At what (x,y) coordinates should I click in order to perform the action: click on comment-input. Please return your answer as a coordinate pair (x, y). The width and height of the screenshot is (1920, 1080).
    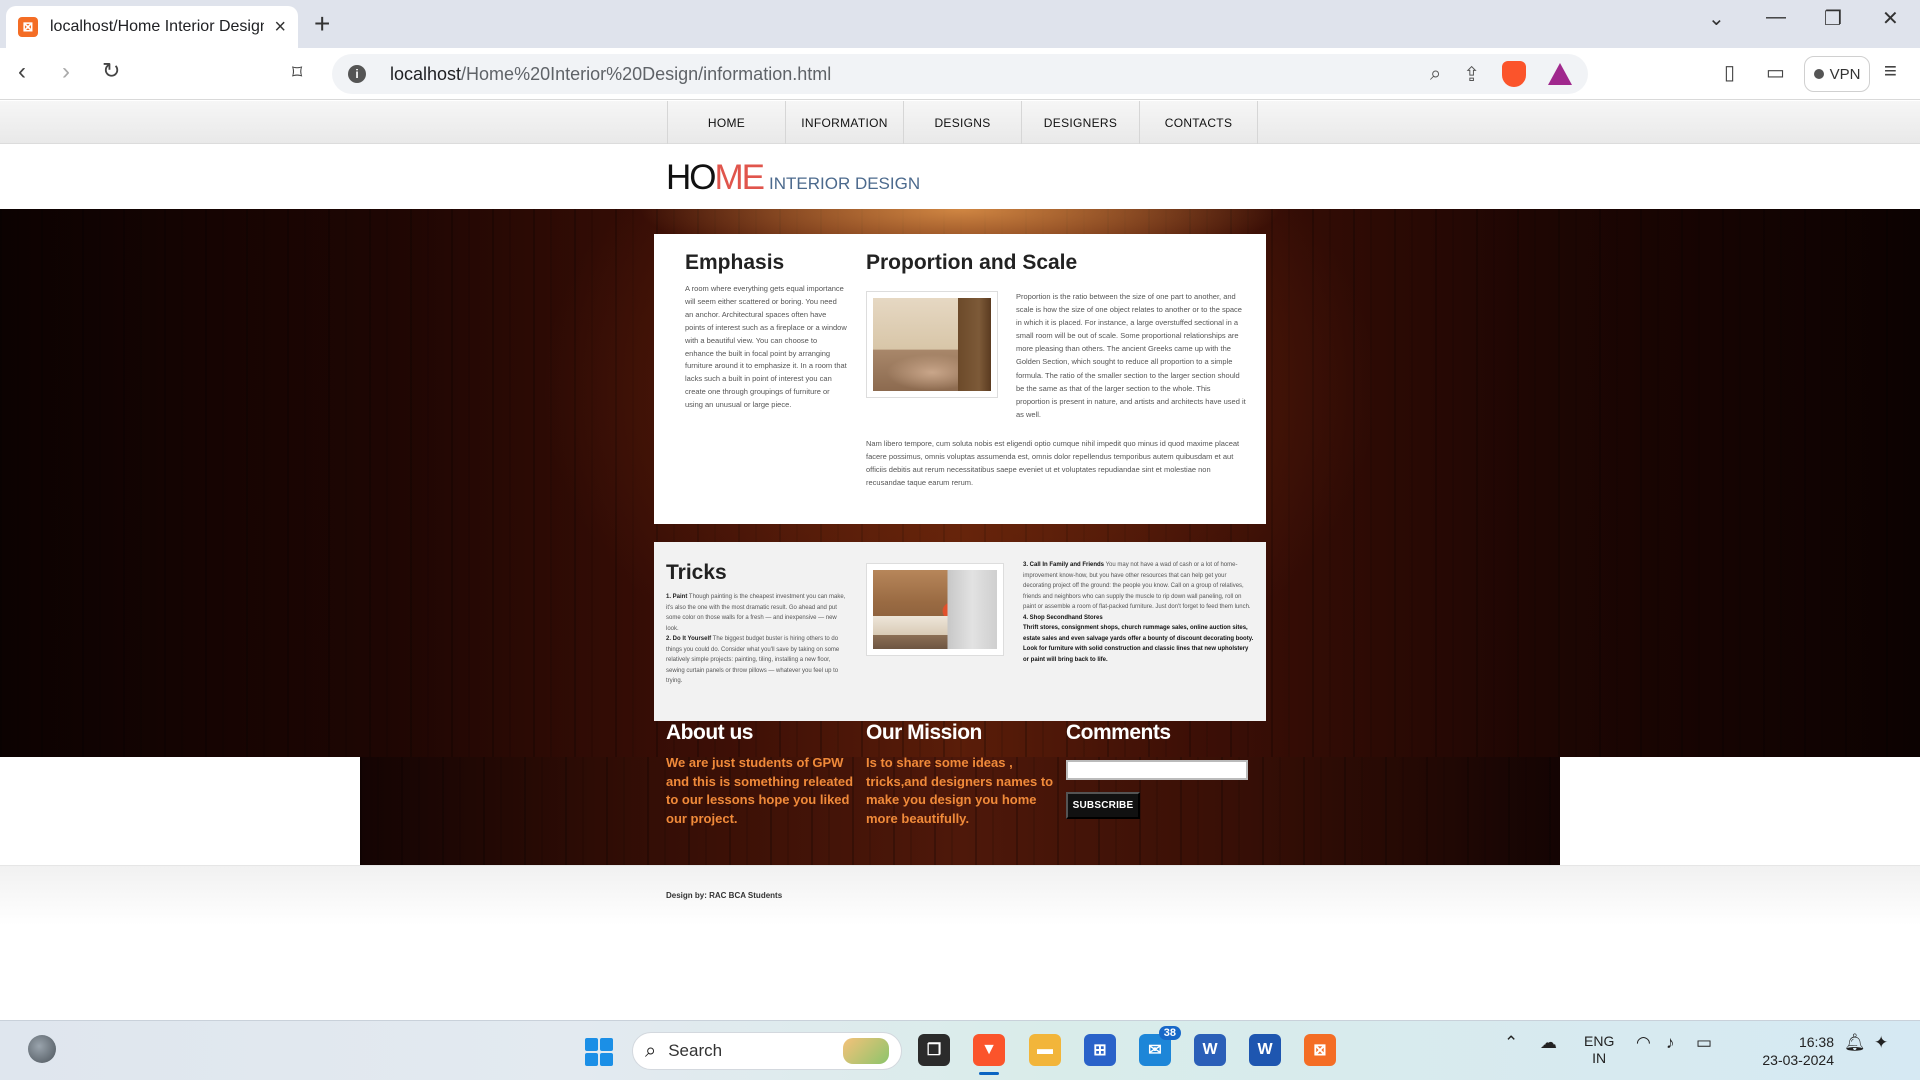
    Looking at the image, I should click on (1157, 770).